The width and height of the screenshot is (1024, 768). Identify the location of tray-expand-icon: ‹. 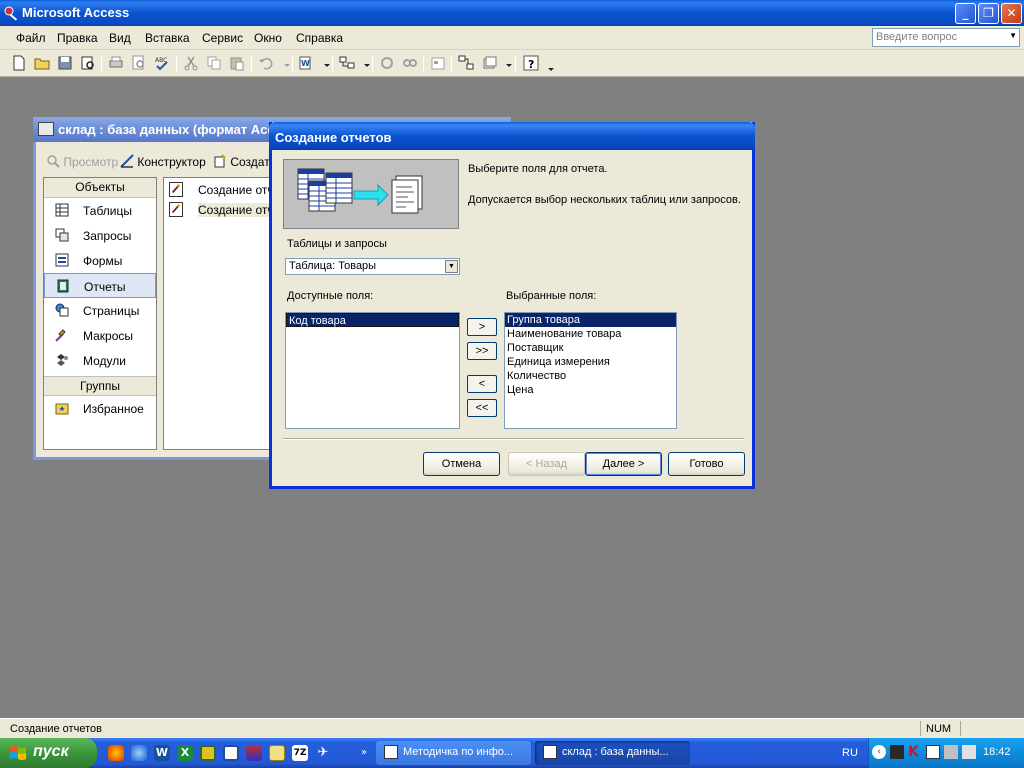
(879, 752).